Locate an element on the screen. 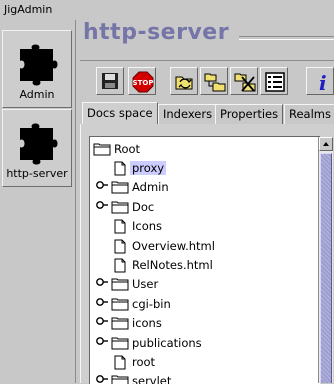 Image resolution: width=334 pixels, height=384 pixels. reload-folders-icon is located at coordinates (184, 83).